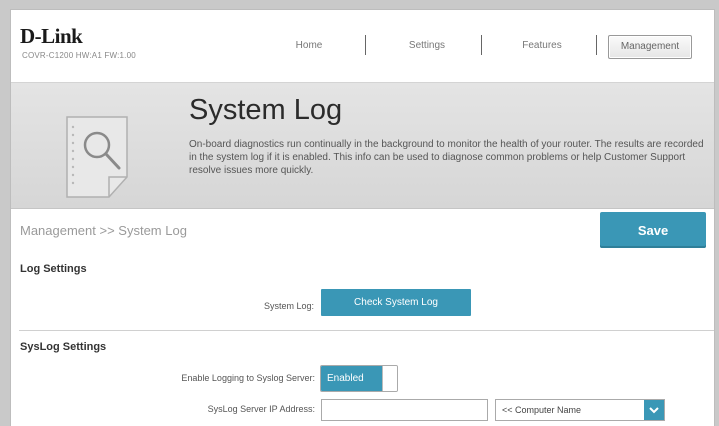 Image resolution: width=719 pixels, height=426 pixels. I want to click on section-divider, so click(366, 330).